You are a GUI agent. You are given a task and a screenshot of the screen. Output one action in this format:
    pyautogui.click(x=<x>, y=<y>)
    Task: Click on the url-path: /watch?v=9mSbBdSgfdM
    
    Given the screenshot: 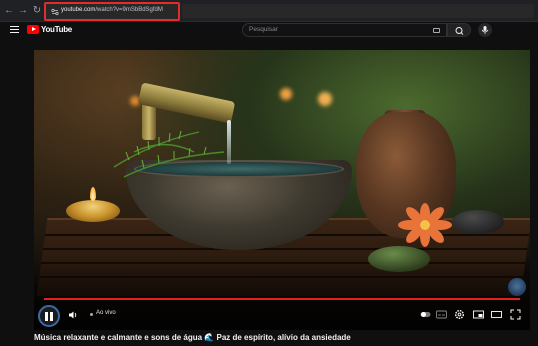 What is the action you would take?
    pyautogui.click(x=129, y=10)
    